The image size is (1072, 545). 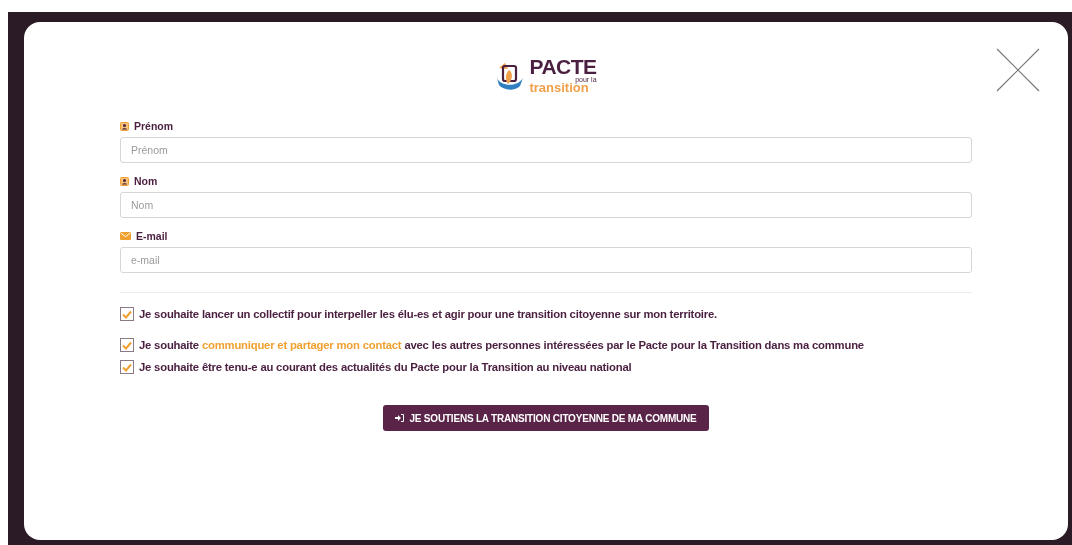 What do you see at coordinates (546, 150) in the screenshot?
I see `input-field: Prénom` at bounding box center [546, 150].